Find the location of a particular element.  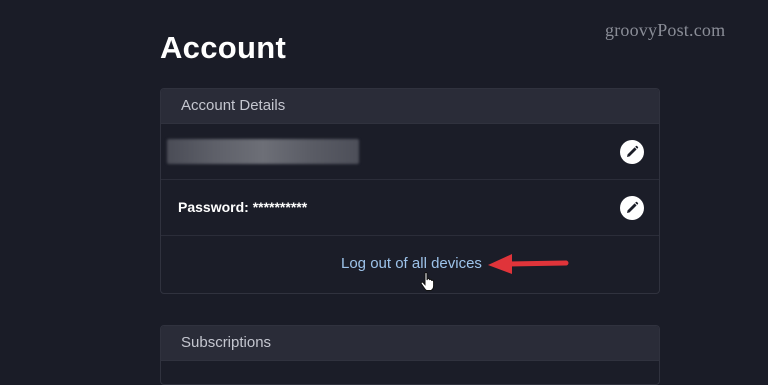

hand-pointer-icon is located at coordinates (427, 281).